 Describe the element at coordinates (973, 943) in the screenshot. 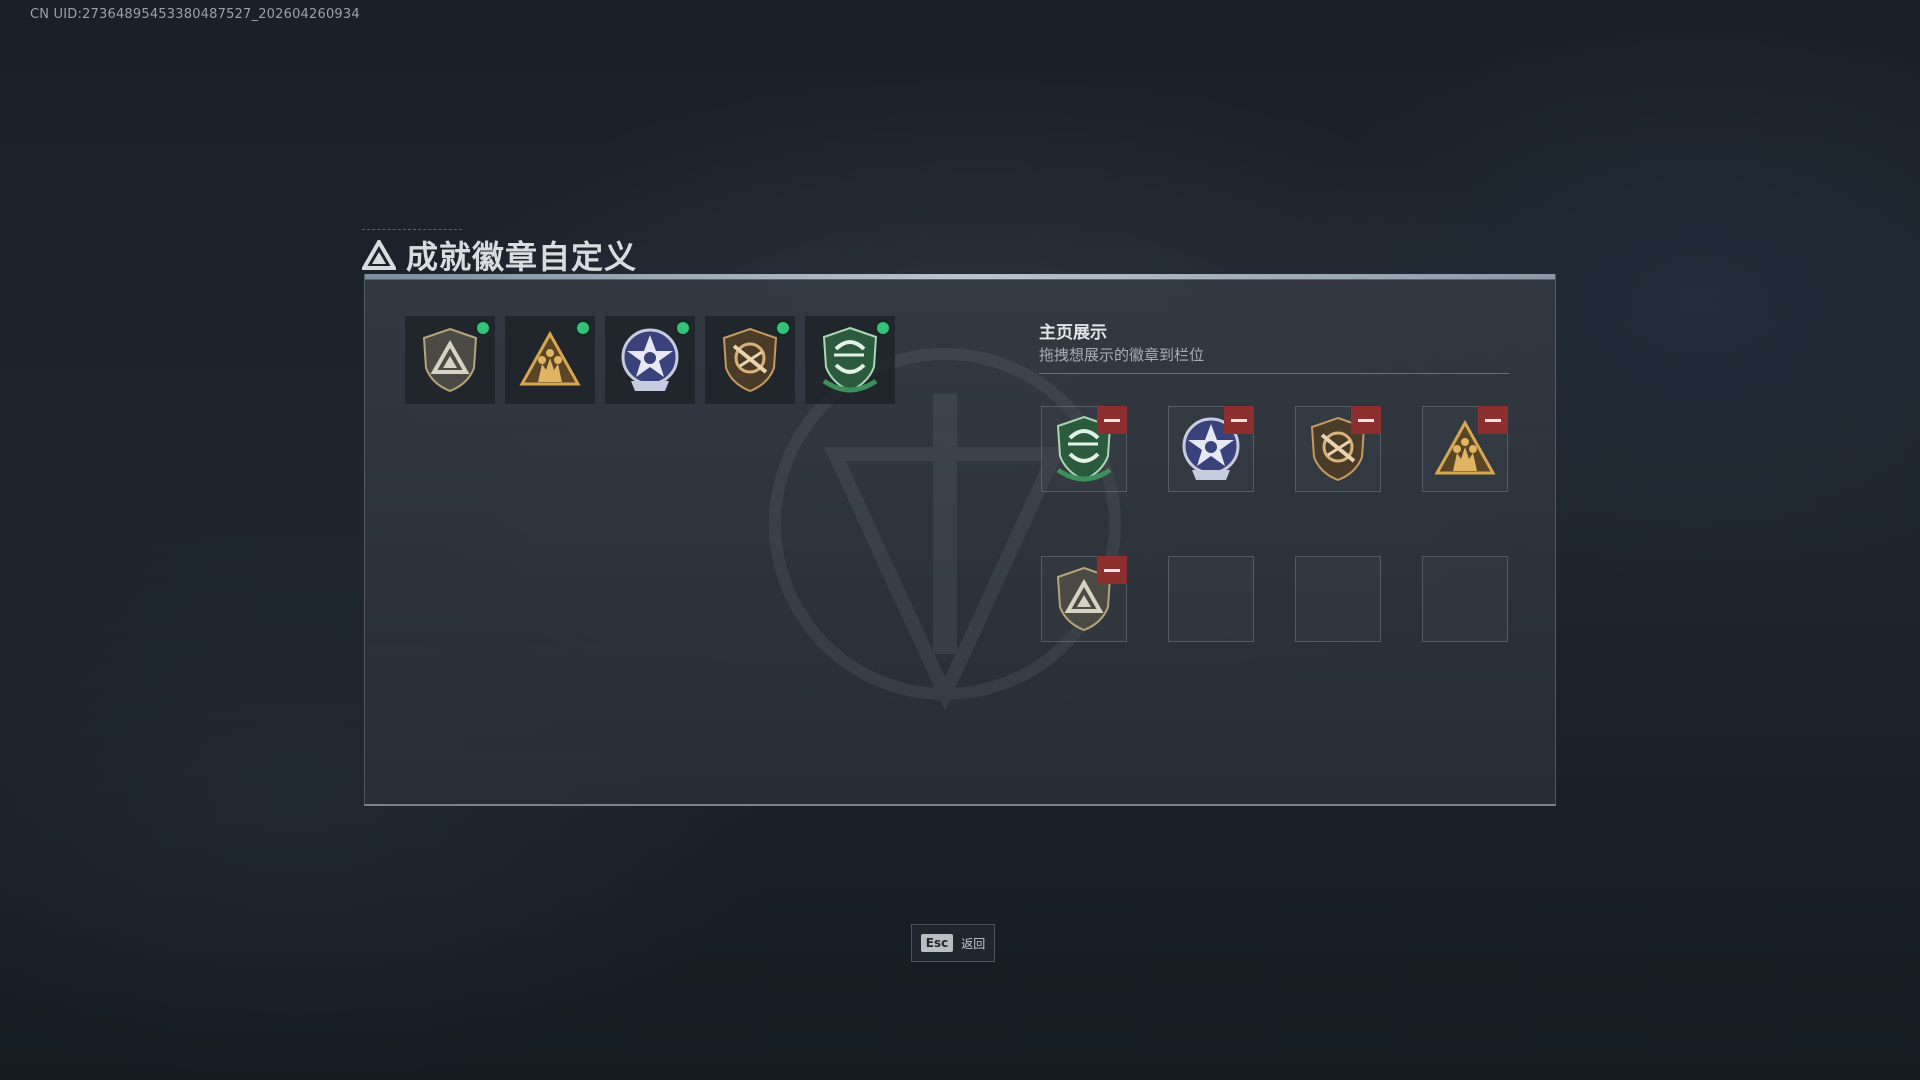

I see `back-label: 返回` at that location.